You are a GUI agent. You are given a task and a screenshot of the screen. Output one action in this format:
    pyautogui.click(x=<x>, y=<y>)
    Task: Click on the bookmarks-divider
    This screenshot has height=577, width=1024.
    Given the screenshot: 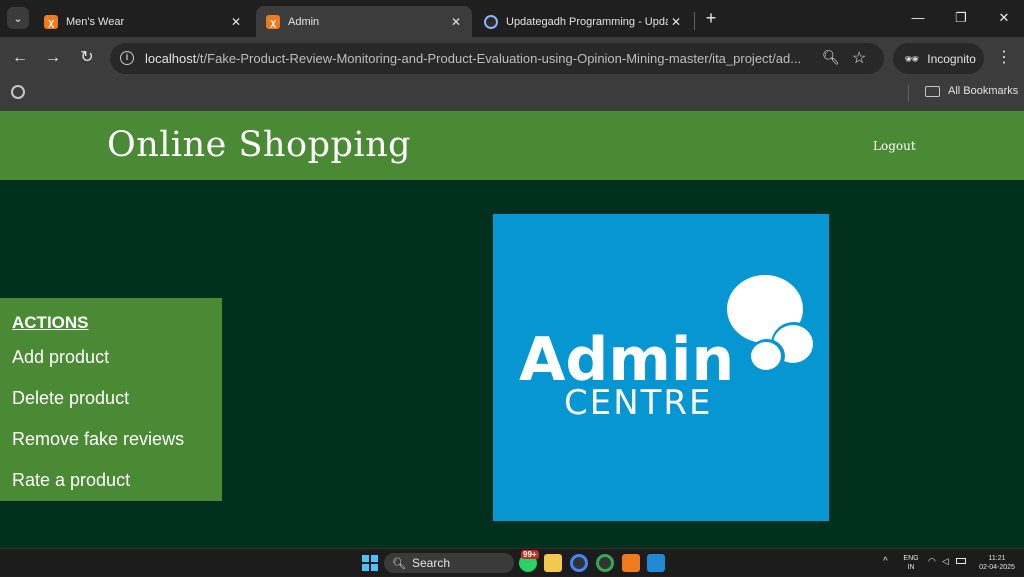 What is the action you would take?
    pyautogui.click(x=908, y=93)
    